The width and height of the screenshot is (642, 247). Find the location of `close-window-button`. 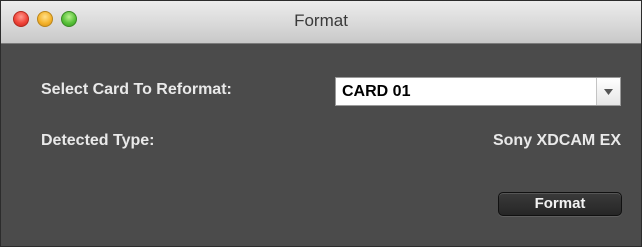

close-window-button is located at coordinates (21, 19).